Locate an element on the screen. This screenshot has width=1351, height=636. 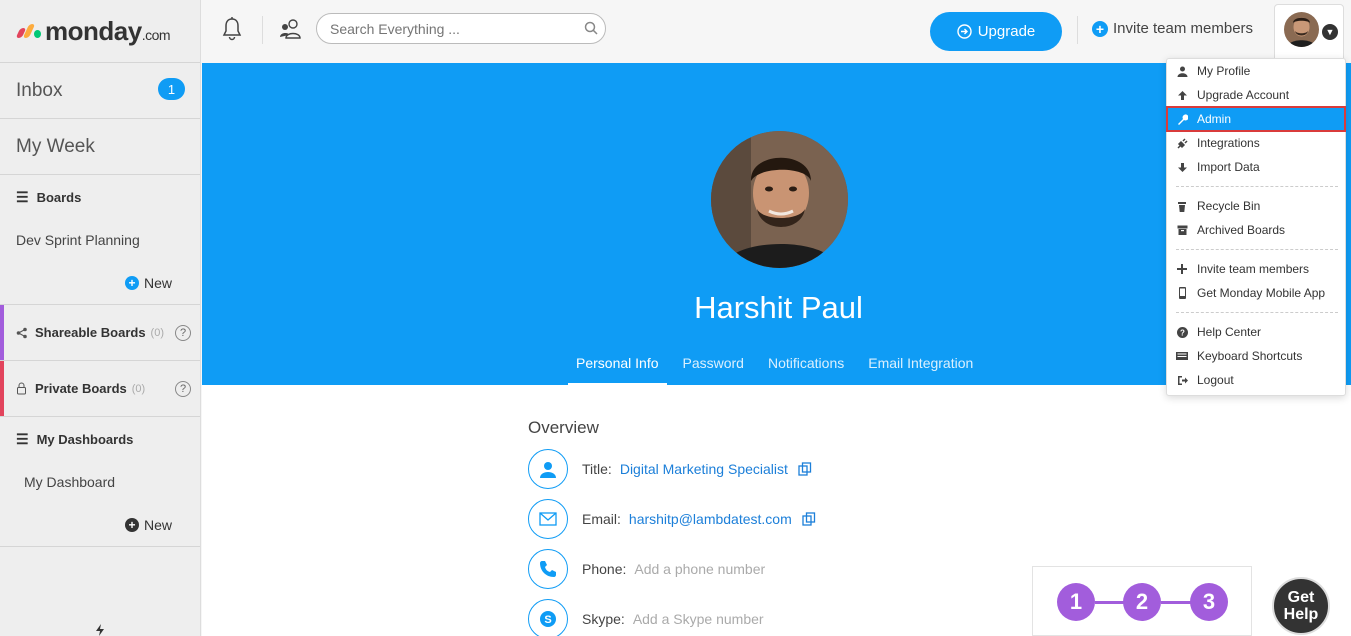
email-row: Email: harshitp@lambdatest.com is located at coordinates (672, 519).